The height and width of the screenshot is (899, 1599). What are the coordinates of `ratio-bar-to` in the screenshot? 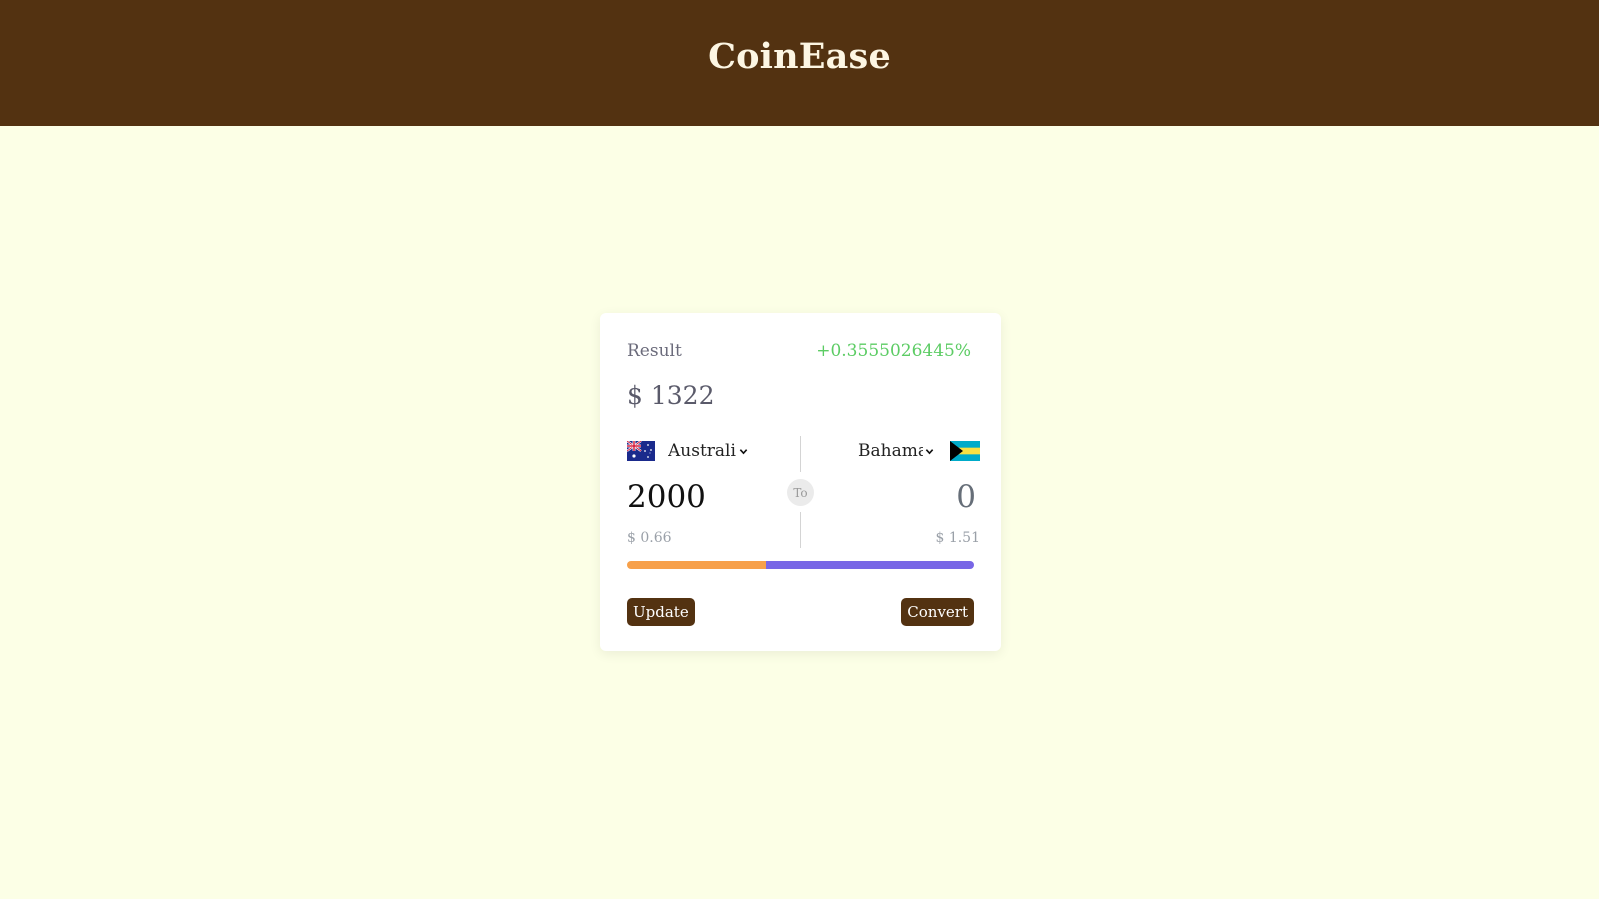 It's located at (869, 565).